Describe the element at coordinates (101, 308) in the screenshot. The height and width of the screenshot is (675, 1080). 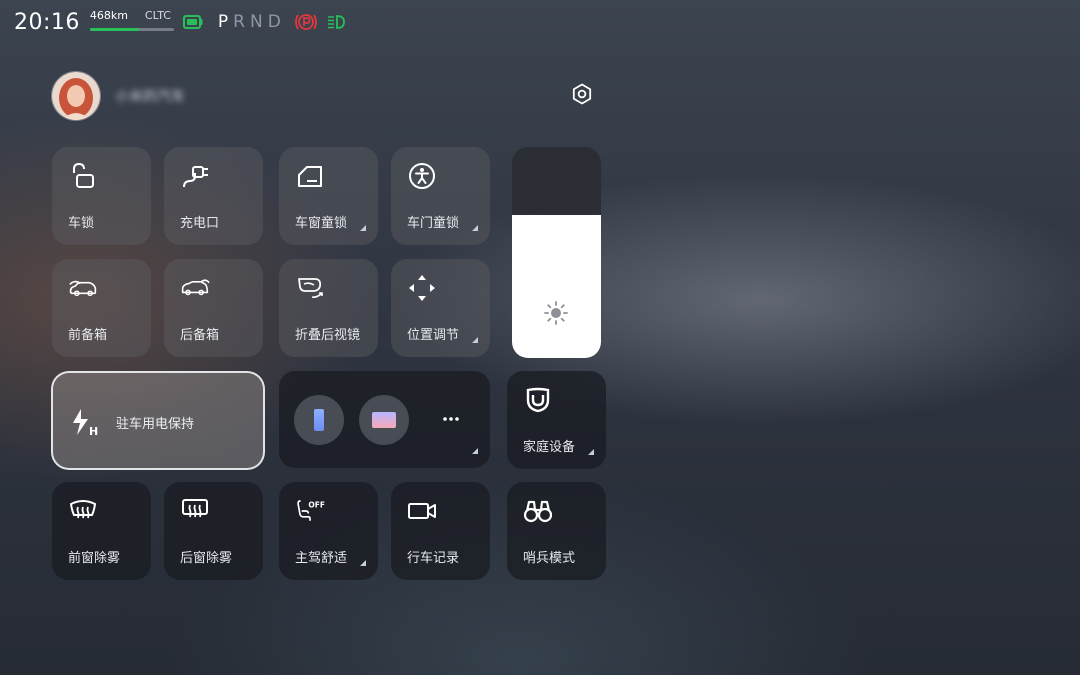
I see `front-trunk-tile: 前备箱` at that location.